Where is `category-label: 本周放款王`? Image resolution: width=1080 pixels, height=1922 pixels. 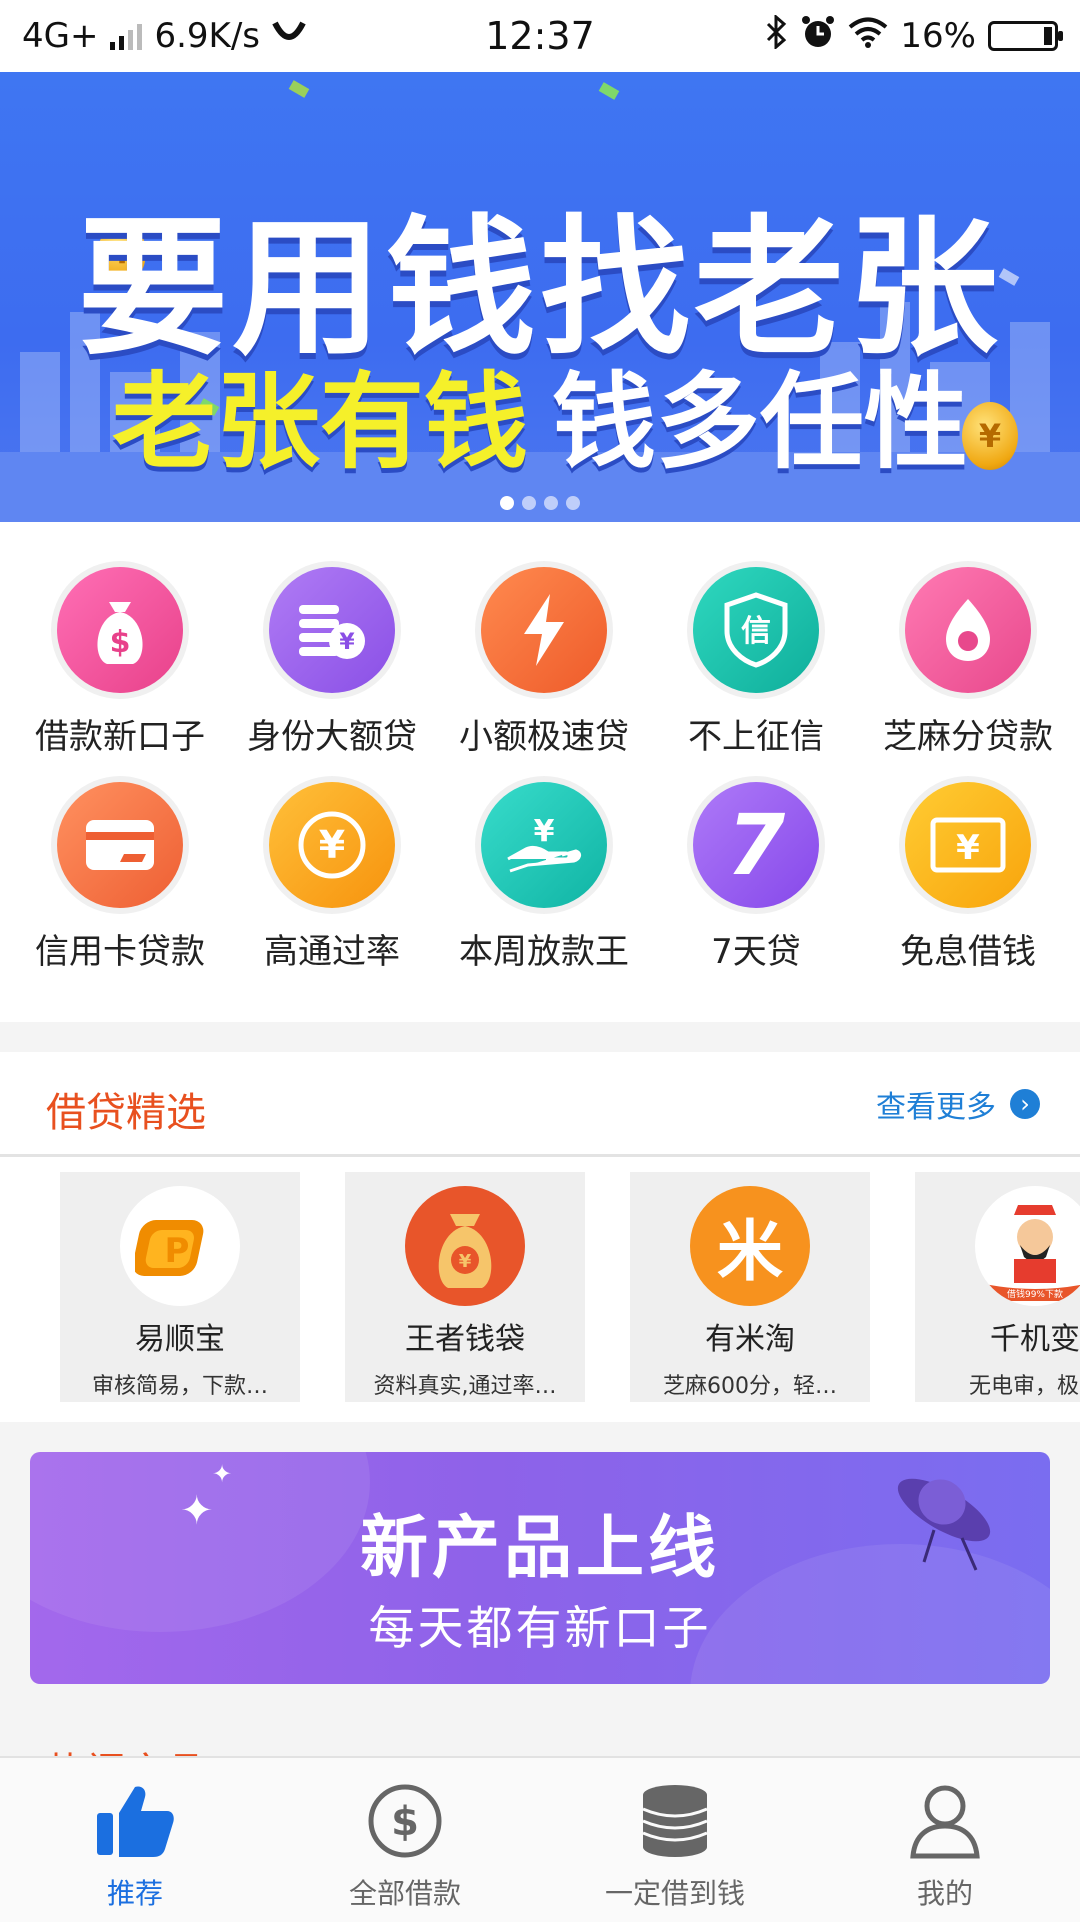
category-label: 本周放款王 is located at coordinates (544, 952).